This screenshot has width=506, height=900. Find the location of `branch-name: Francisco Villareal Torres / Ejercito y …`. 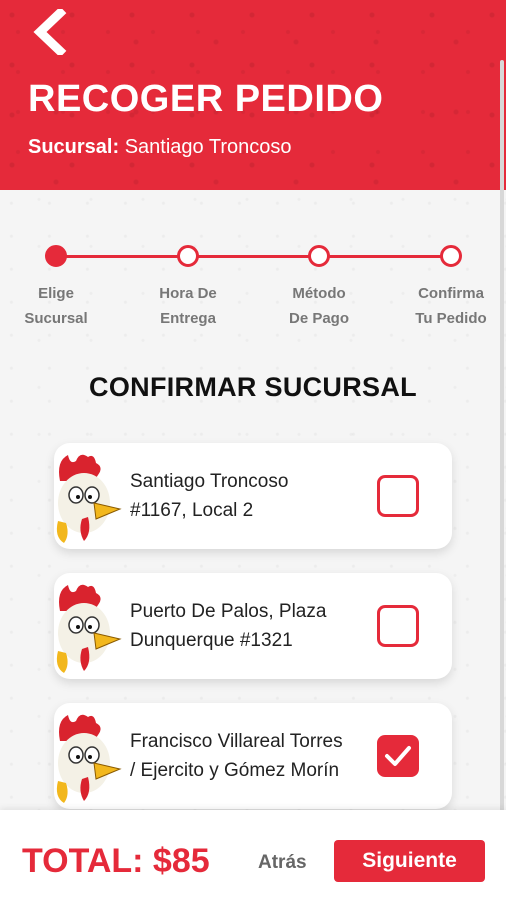

branch-name: Francisco Villareal Torres / Ejercito y … is located at coordinates (236, 756).